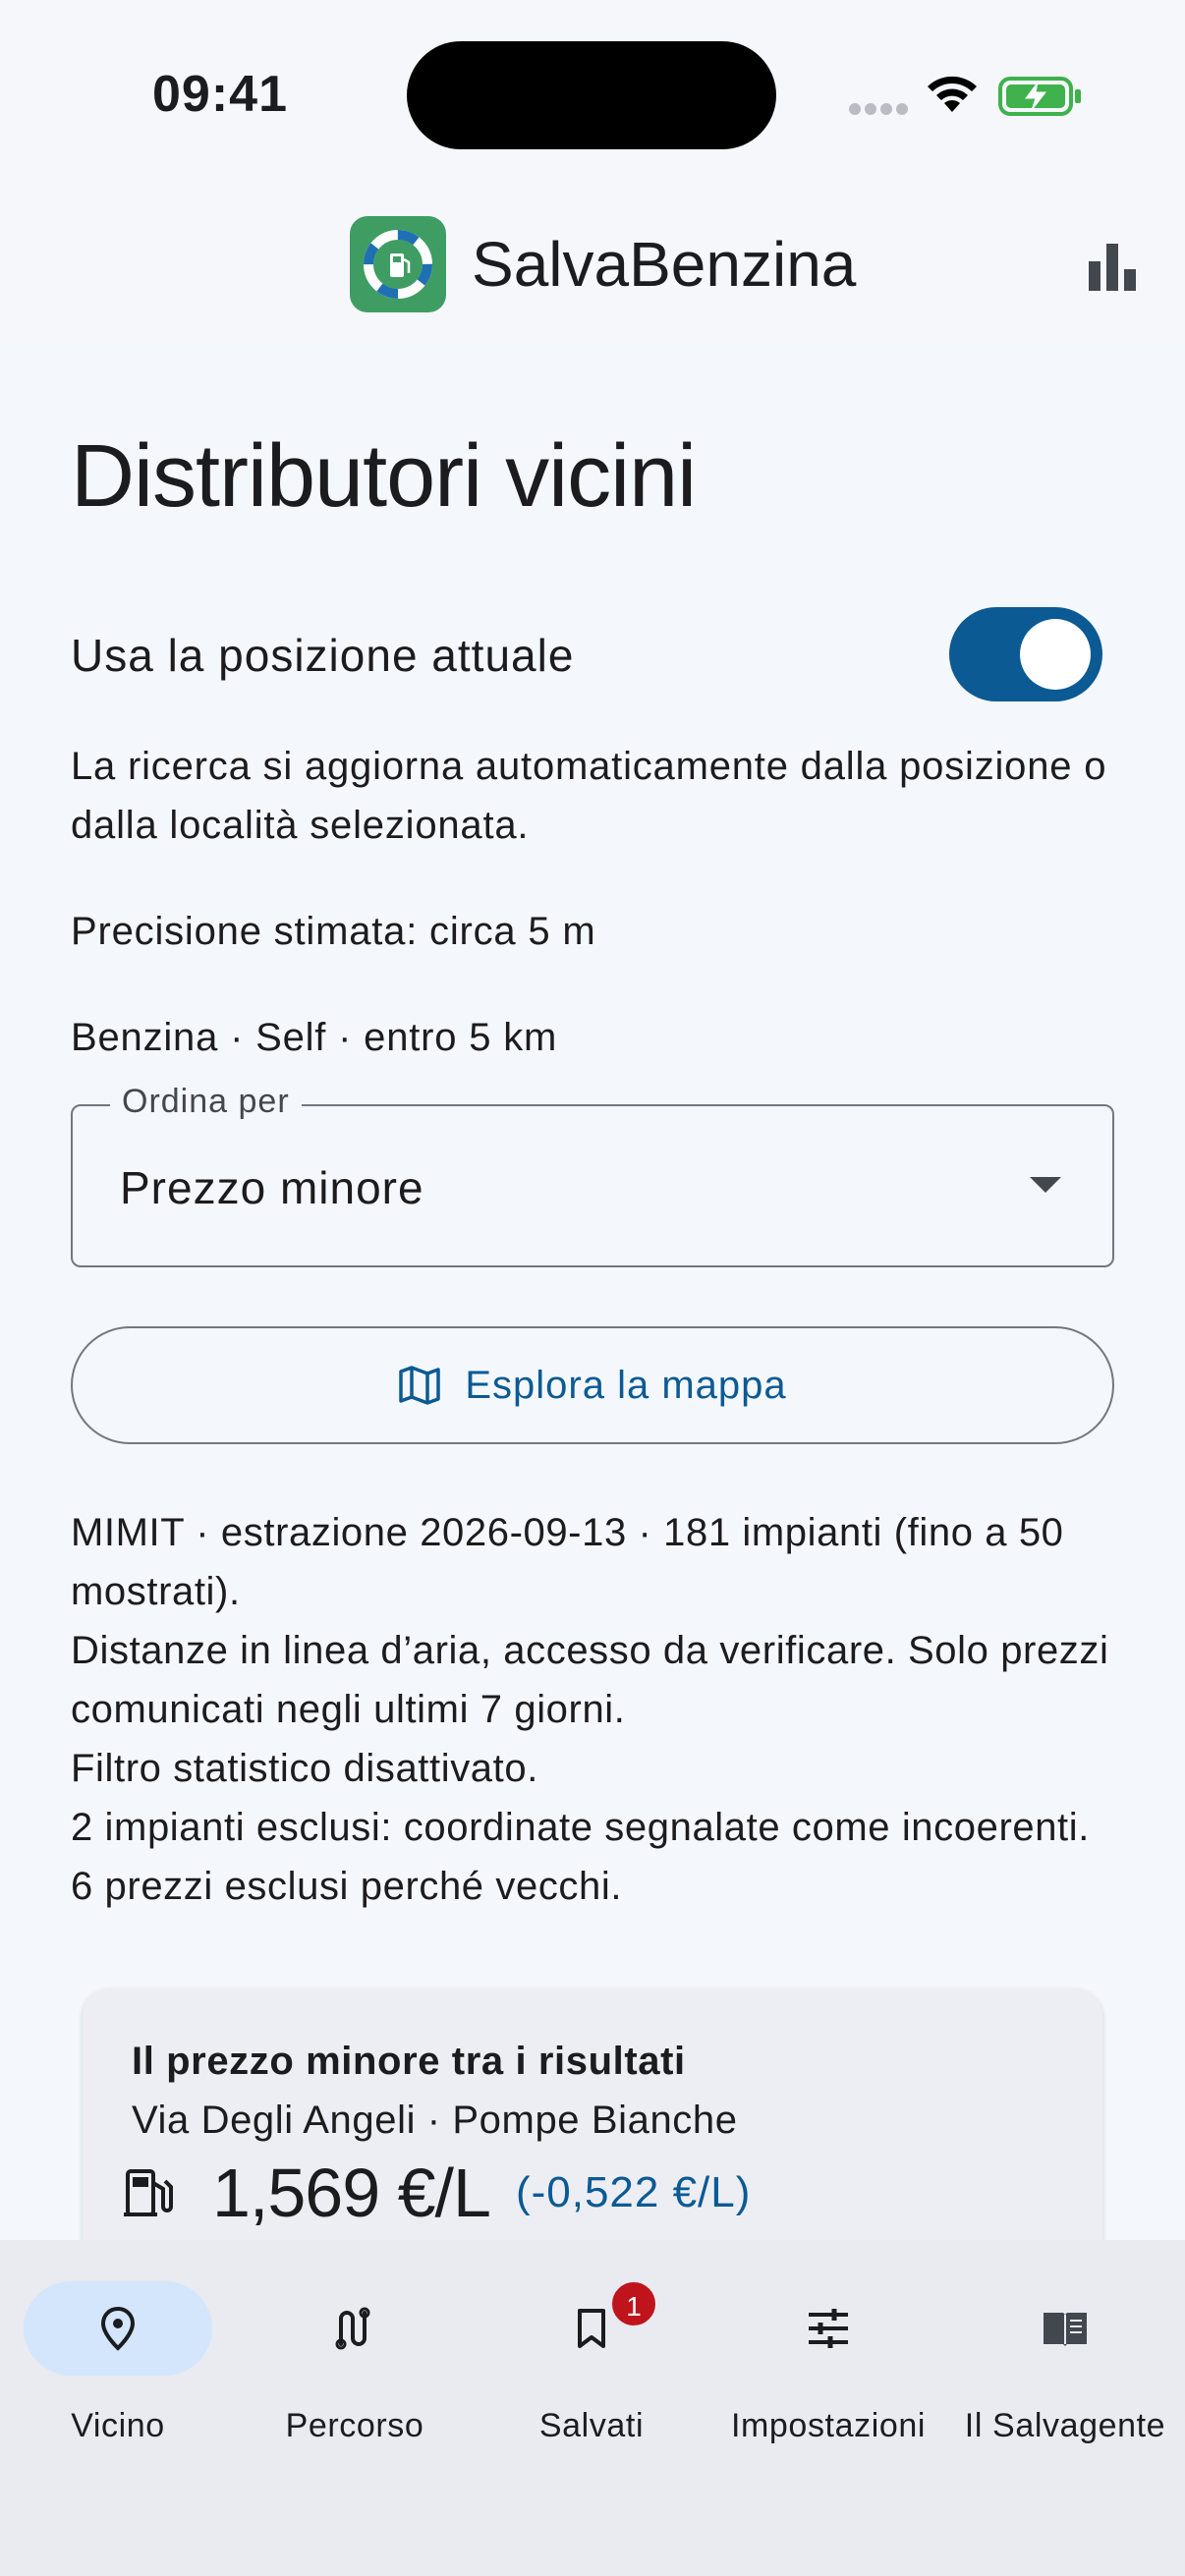 The width and height of the screenshot is (1185, 2576). I want to click on nav-item-vicino: Vicino, so click(118, 2369).